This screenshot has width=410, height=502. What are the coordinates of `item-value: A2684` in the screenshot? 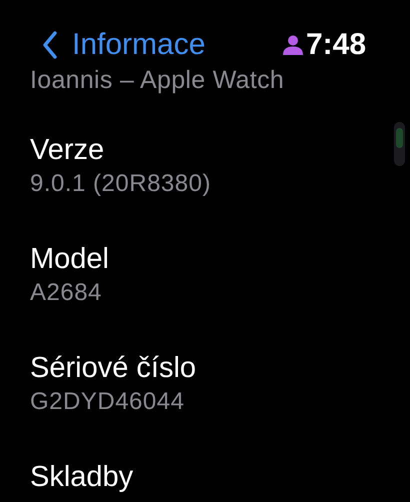 It's located at (66, 293).